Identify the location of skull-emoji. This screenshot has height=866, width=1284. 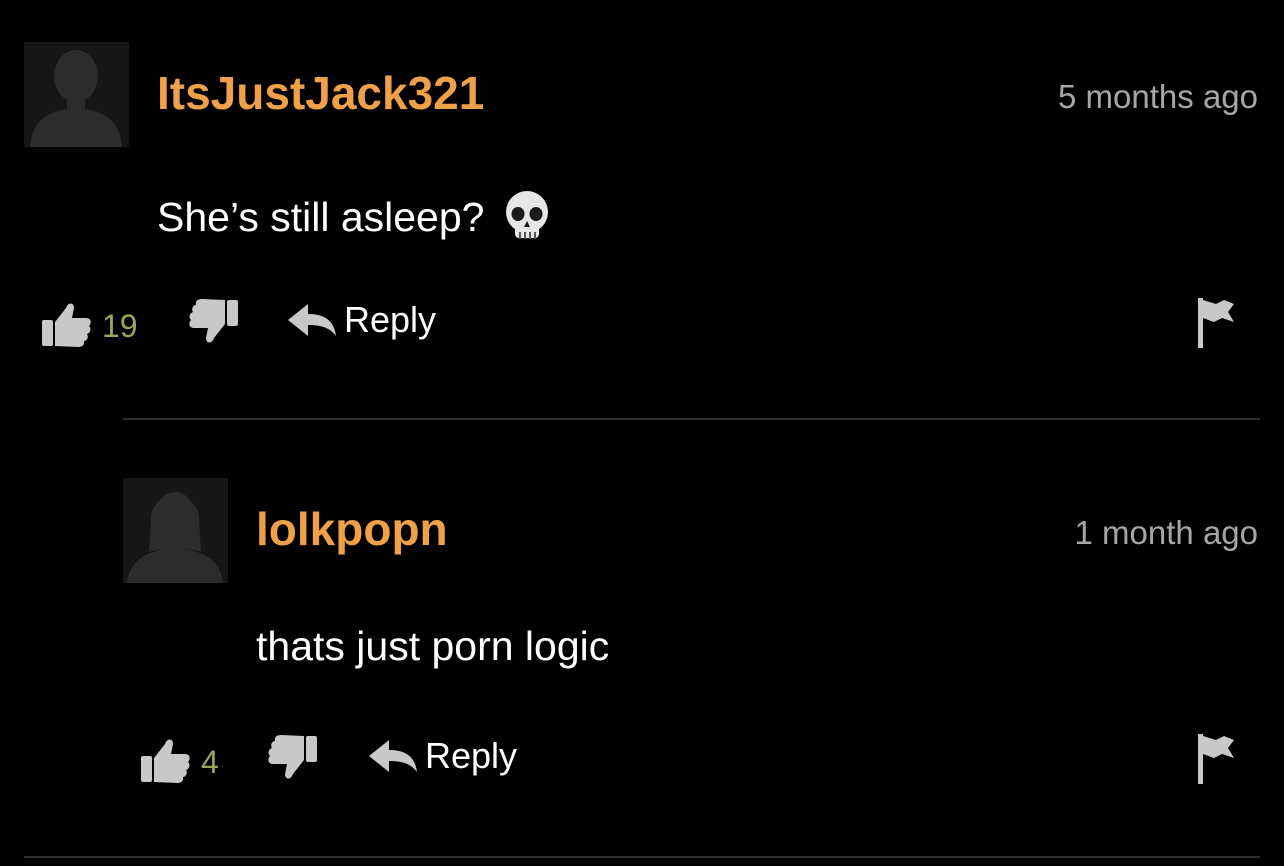
(527, 215).